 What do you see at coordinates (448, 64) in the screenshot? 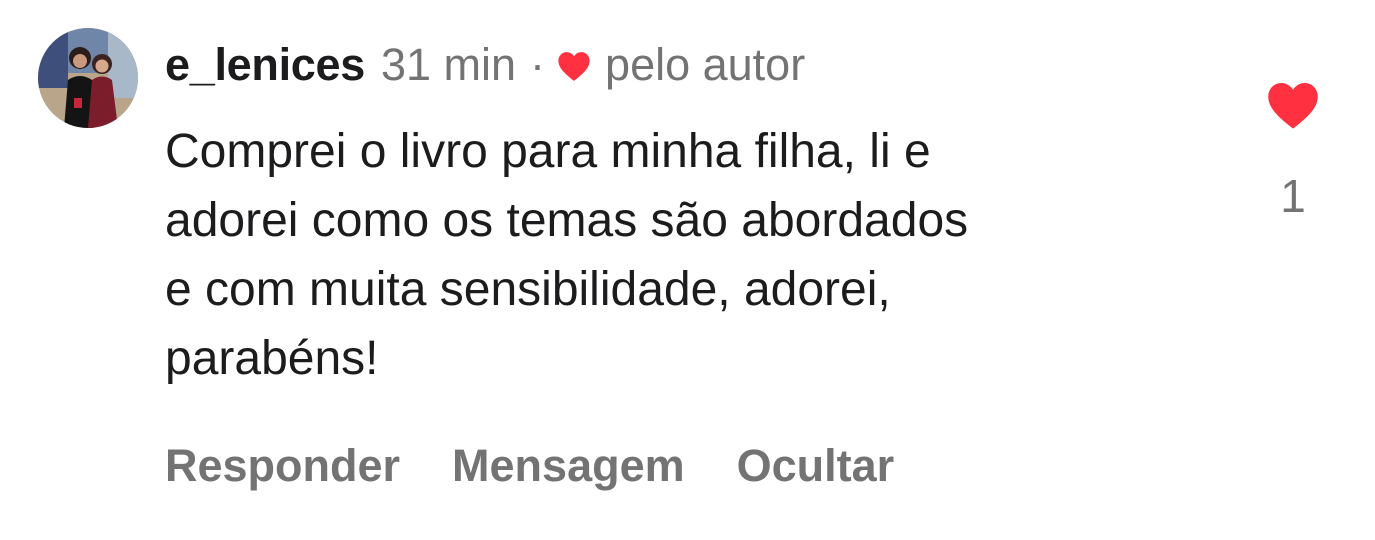
I see `timestamp: 31 min` at bounding box center [448, 64].